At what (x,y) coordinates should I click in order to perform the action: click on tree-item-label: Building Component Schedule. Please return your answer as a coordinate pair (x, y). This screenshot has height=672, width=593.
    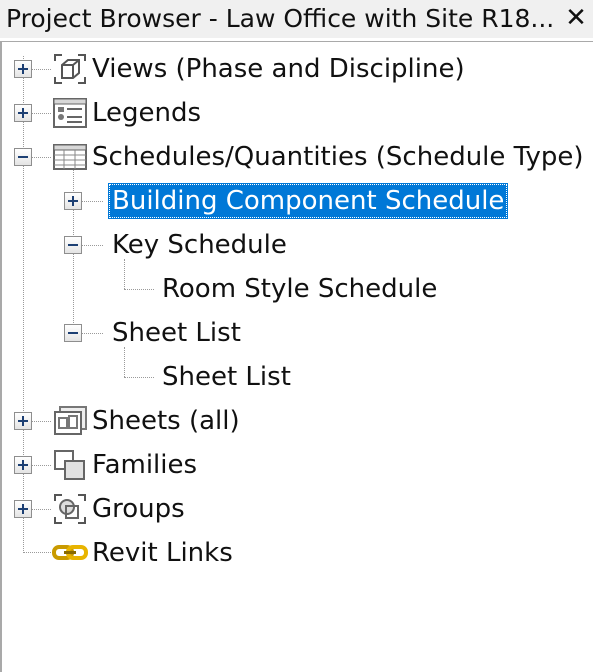
    Looking at the image, I should click on (308, 201).